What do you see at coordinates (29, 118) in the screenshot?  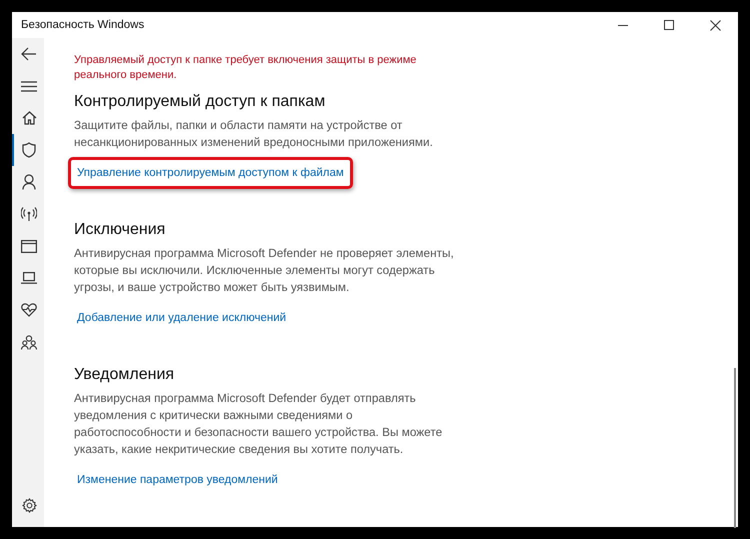 I see `home-icon` at bounding box center [29, 118].